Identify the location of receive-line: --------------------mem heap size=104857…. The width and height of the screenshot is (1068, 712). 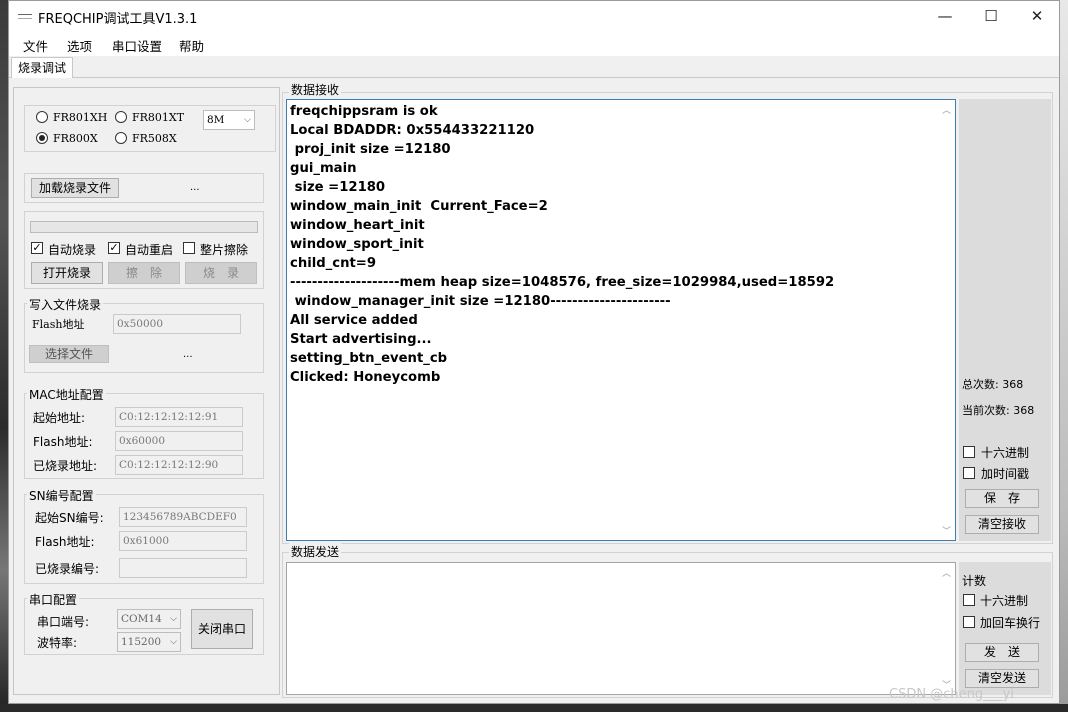
(562, 282).